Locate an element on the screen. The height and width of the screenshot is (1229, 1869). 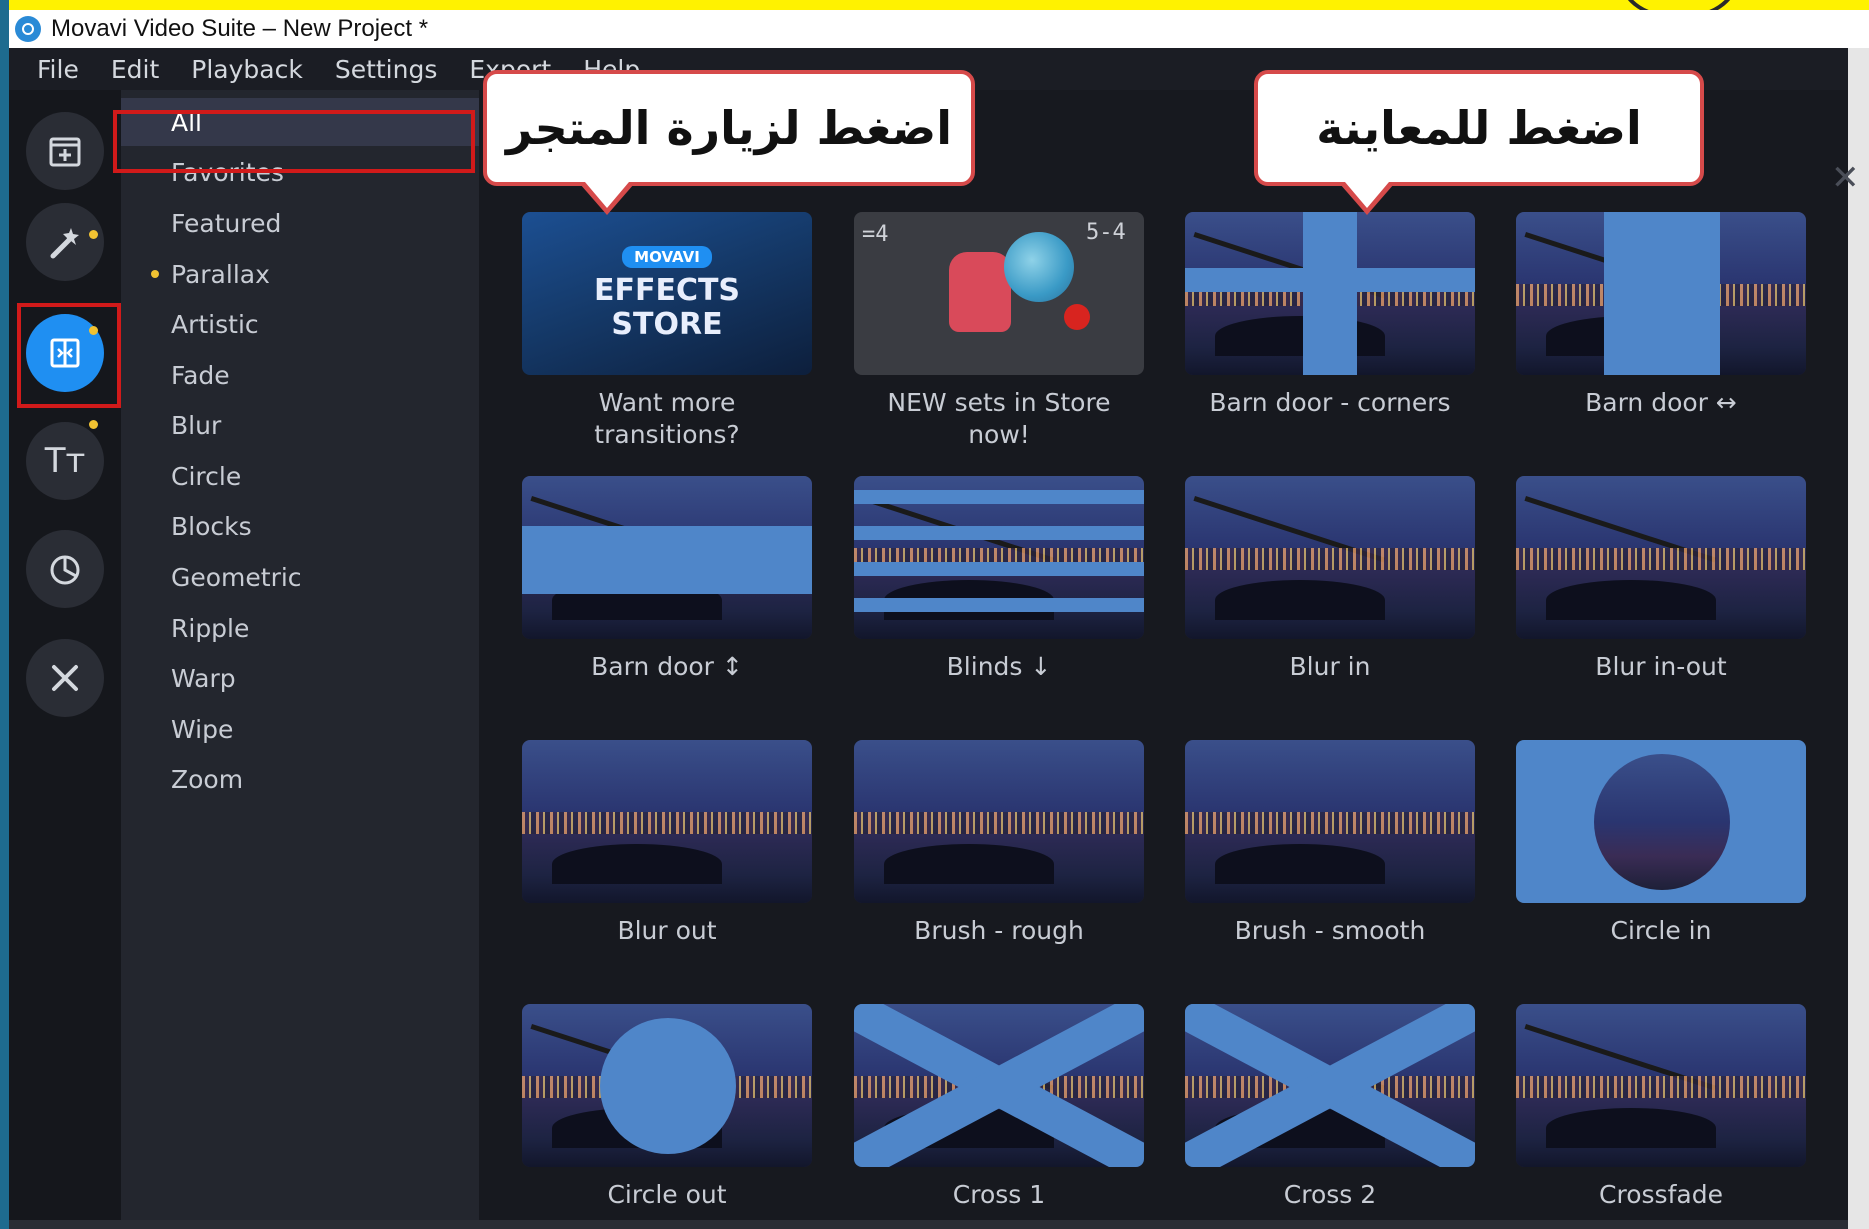
globe-icon is located at coordinates (1039, 267).